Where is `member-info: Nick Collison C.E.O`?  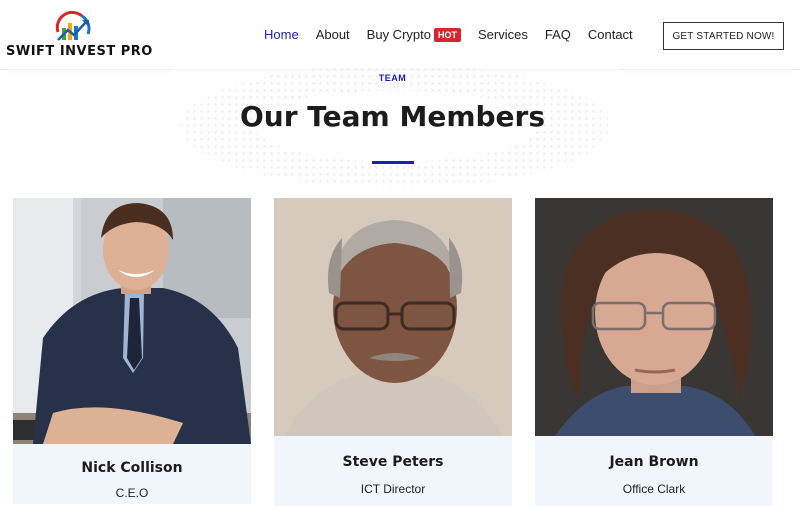 member-info: Nick Collison C.E.O is located at coordinates (132, 474).